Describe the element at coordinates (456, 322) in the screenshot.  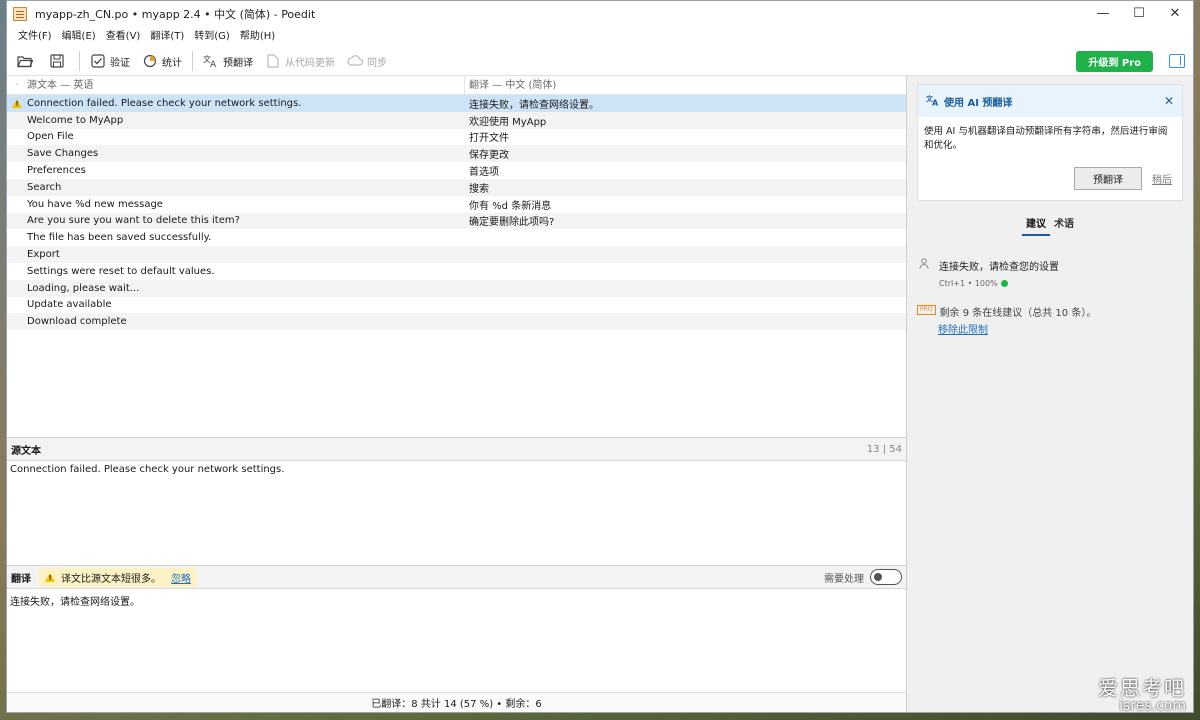
I see `table-row: Download complete` at that location.